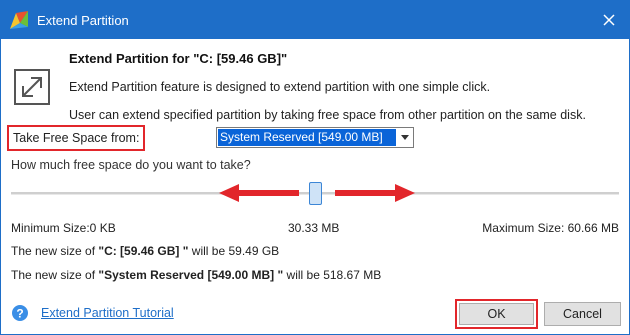 Image resolution: width=630 pixels, height=335 pixels. What do you see at coordinates (315, 193) in the screenshot?
I see `slider-thumb` at bounding box center [315, 193].